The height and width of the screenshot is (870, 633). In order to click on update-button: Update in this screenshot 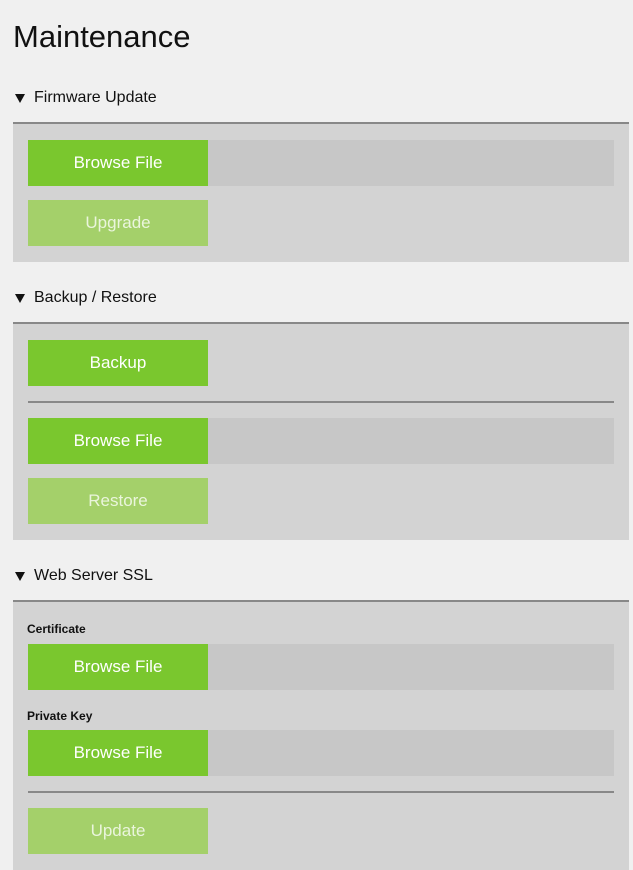, I will do `click(118, 831)`.